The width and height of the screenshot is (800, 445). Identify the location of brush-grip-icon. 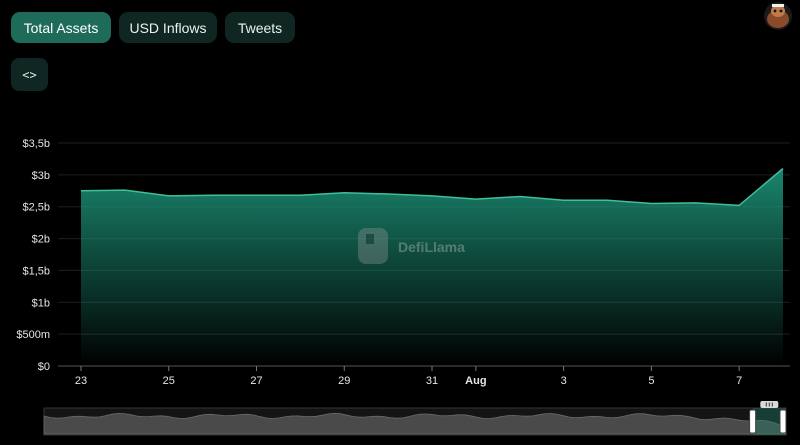
(769, 404).